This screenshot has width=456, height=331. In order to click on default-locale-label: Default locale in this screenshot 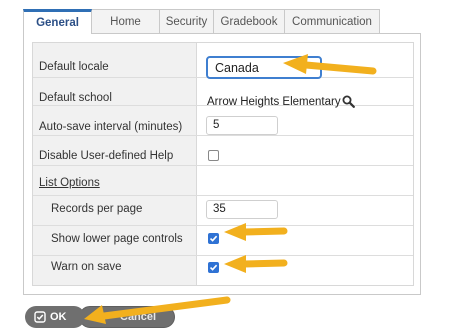, I will do `click(74, 67)`.